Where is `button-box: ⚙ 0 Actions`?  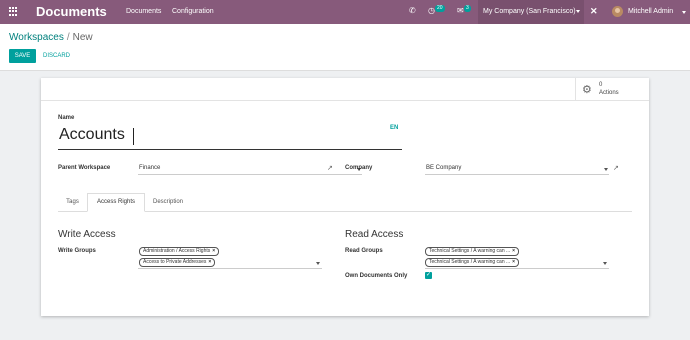
button-box: ⚙ 0 Actions is located at coordinates (345, 89).